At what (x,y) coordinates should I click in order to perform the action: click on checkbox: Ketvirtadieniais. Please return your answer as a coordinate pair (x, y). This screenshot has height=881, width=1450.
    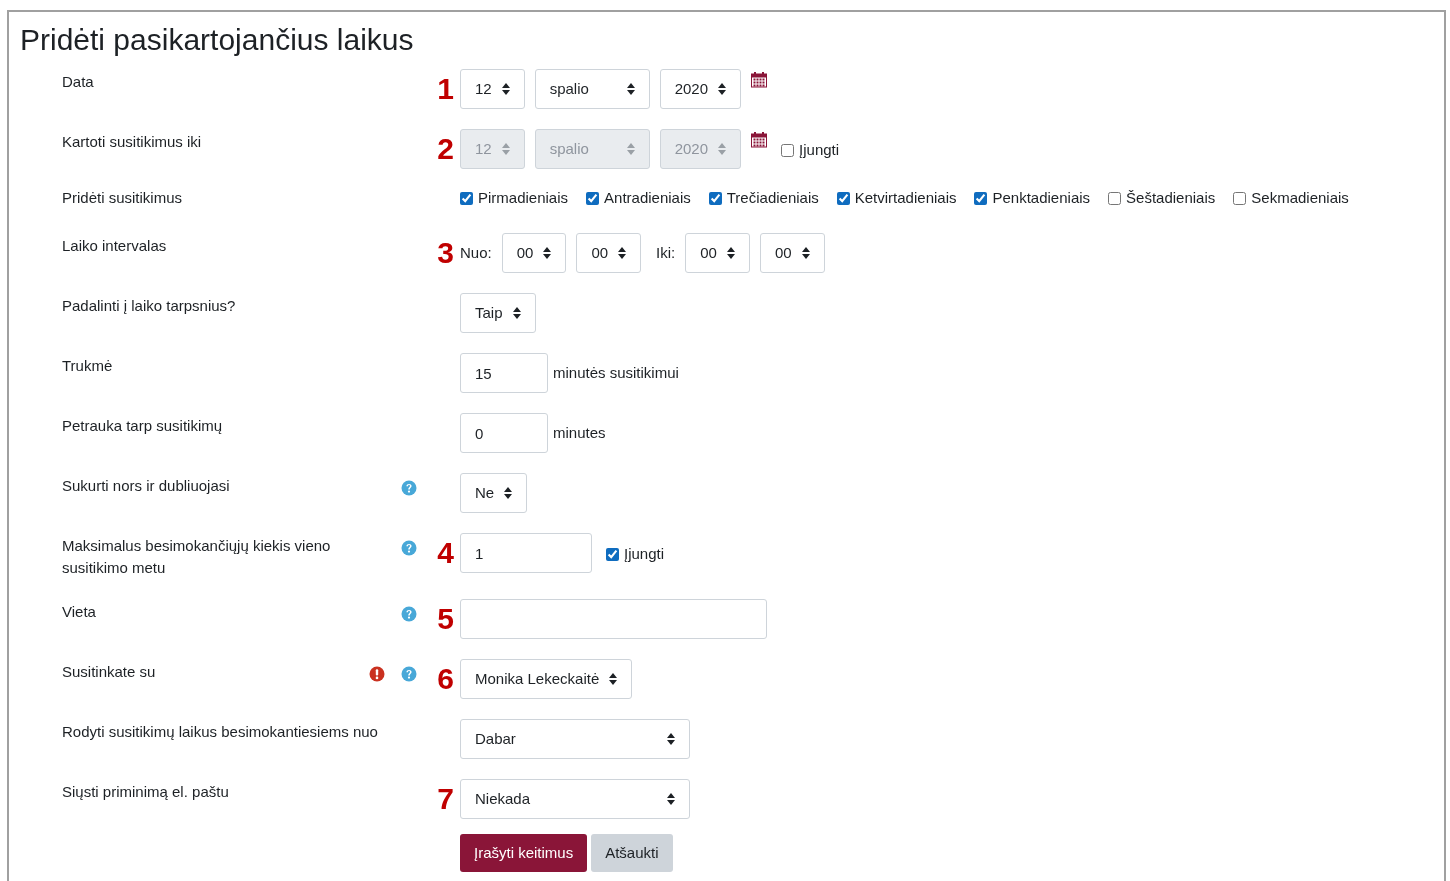
    Looking at the image, I should click on (896, 198).